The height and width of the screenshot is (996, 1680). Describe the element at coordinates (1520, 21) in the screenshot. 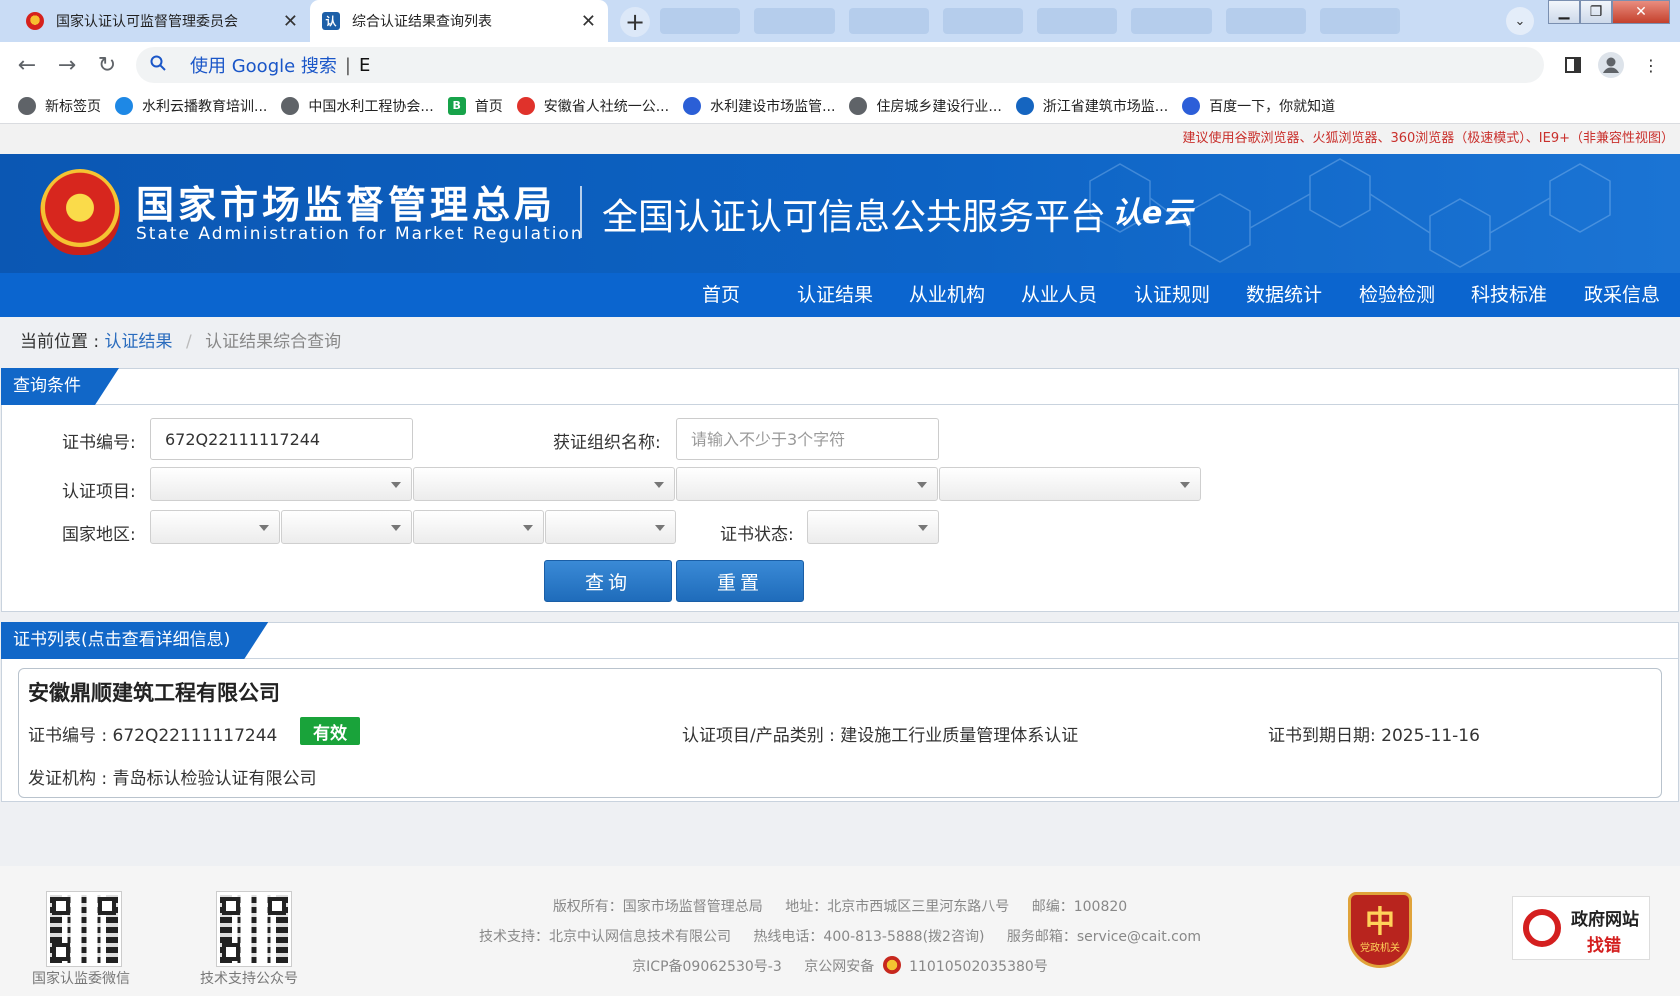

I see `tab-search-button: ⌄` at that location.